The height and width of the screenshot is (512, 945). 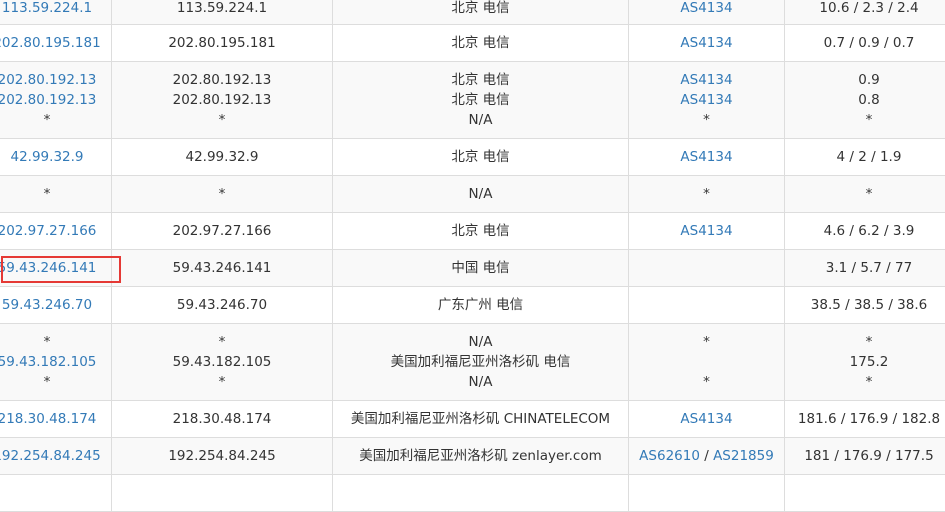 I want to click on ip-link: 218.30.48.174, so click(x=48, y=419).